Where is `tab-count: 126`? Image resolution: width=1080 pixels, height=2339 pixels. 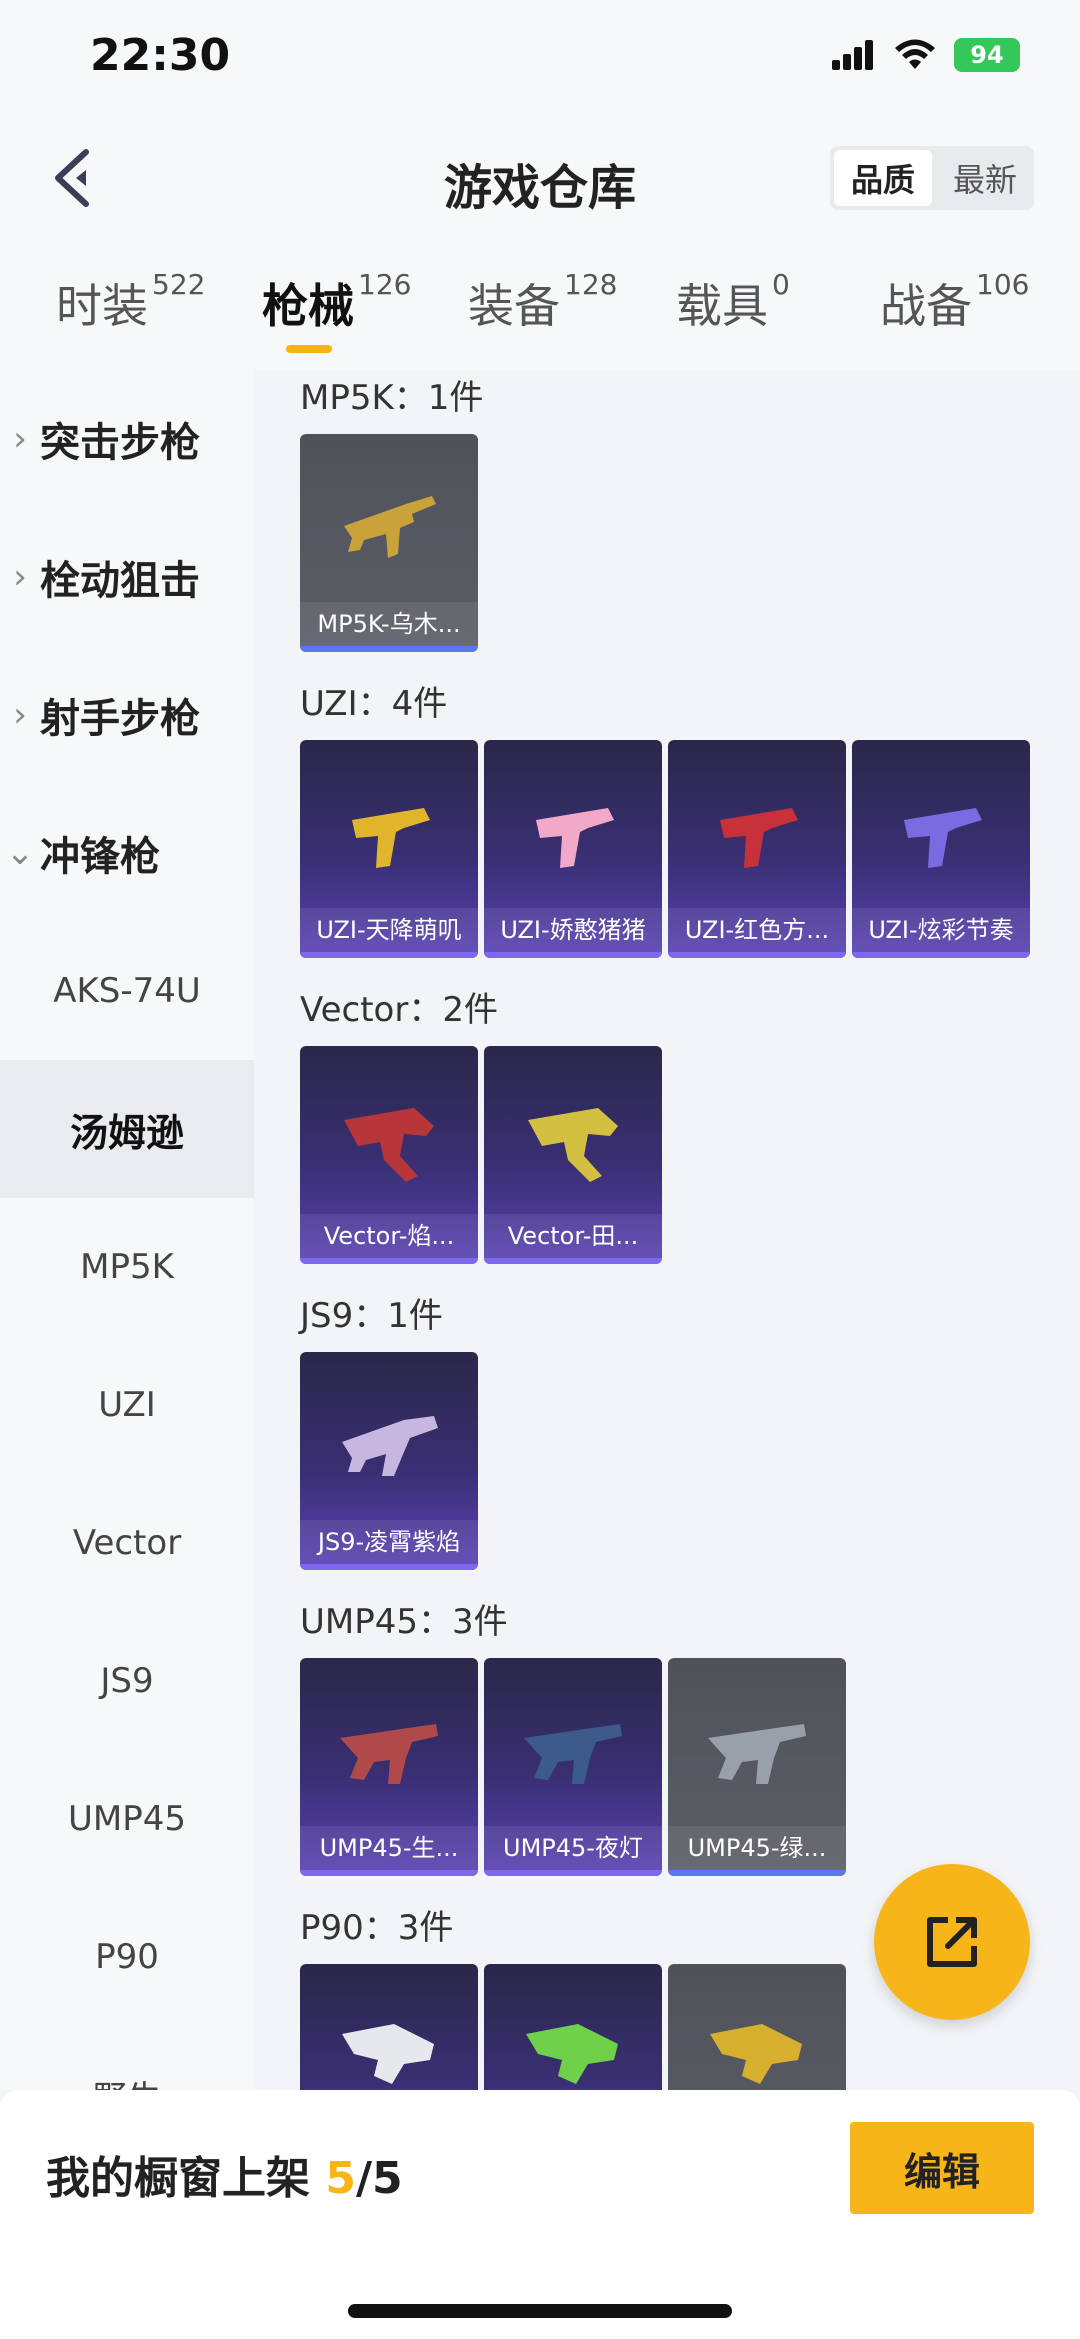 tab-count: 126 is located at coordinates (385, 284).